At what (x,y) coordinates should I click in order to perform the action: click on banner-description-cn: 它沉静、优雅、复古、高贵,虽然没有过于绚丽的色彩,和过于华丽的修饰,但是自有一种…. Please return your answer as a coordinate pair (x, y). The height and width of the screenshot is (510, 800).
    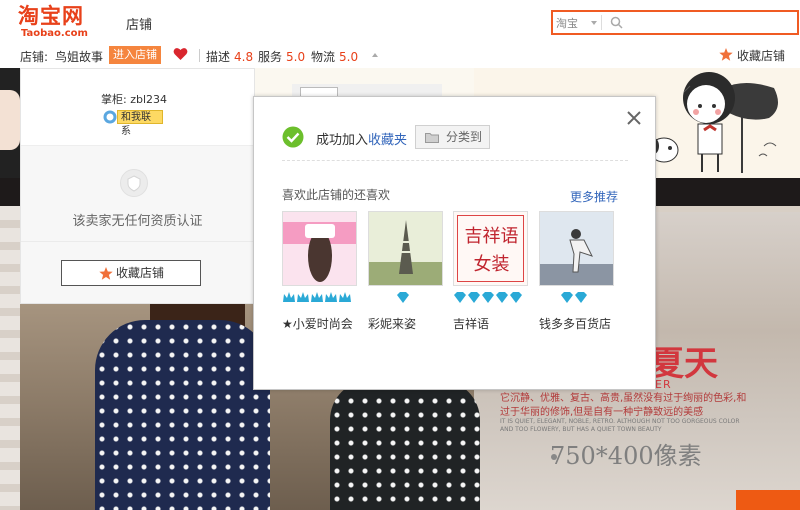
    Looking at the image, I should click on (623, 405).